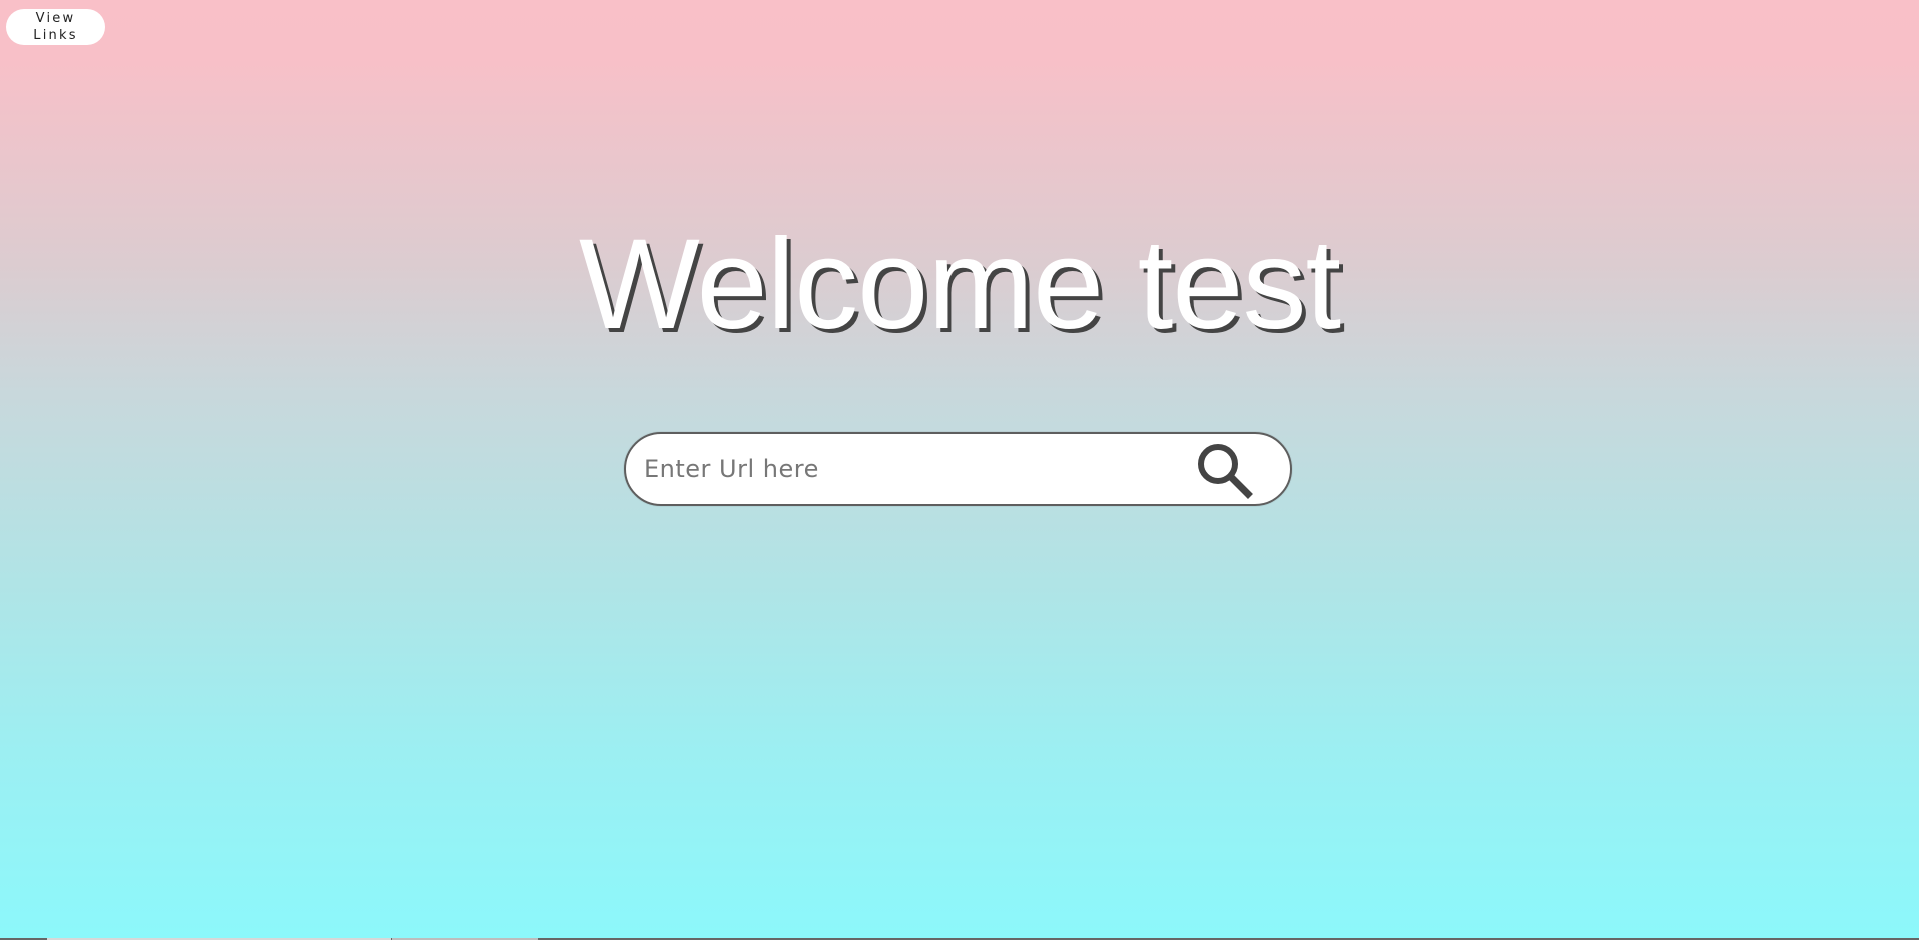  What do you see at coordinates (960, 284) in the screenshot?
I see `welcome-heading: Welcome test` at bounding box center [960, 284].